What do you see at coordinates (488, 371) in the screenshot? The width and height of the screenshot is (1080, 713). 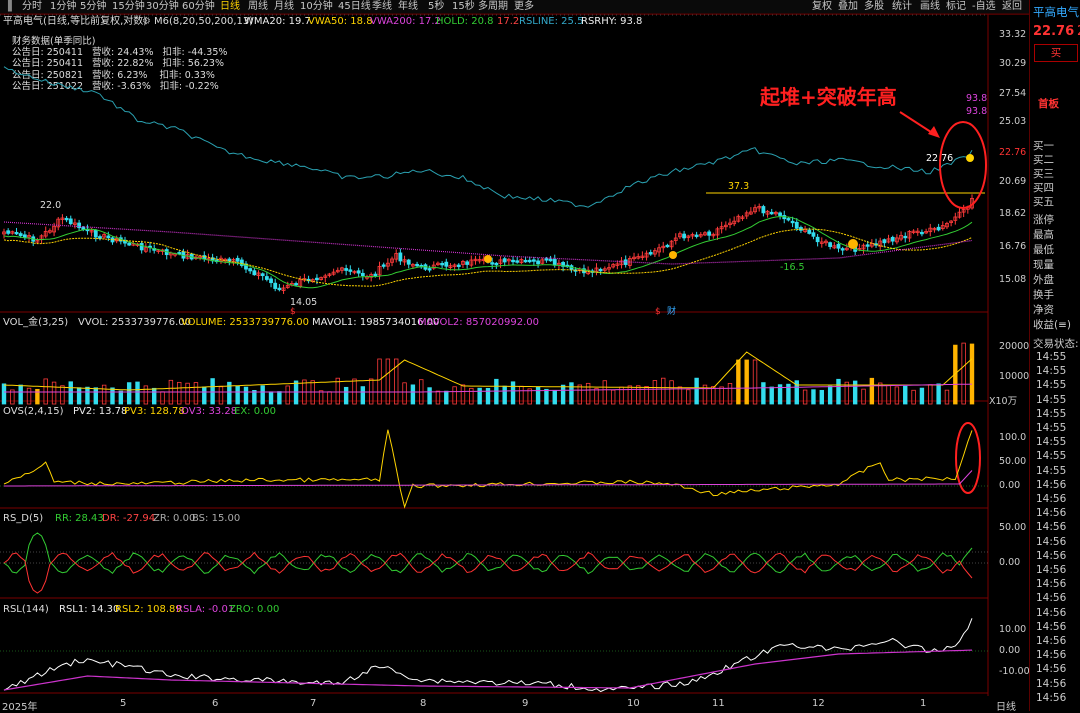 I see `mavol-yellow` at bounding box center [488, 371].